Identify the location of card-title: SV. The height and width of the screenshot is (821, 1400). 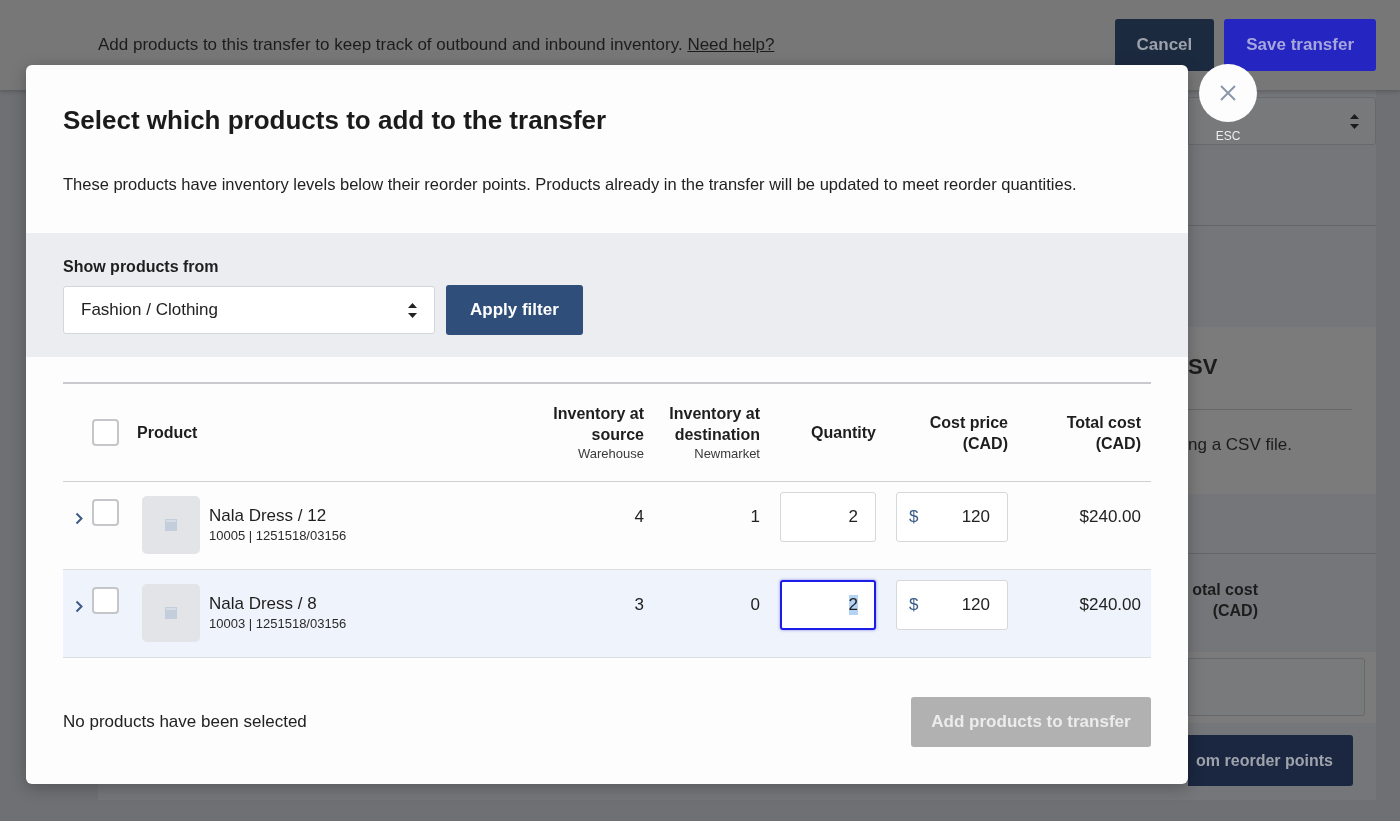
(1203, 367).